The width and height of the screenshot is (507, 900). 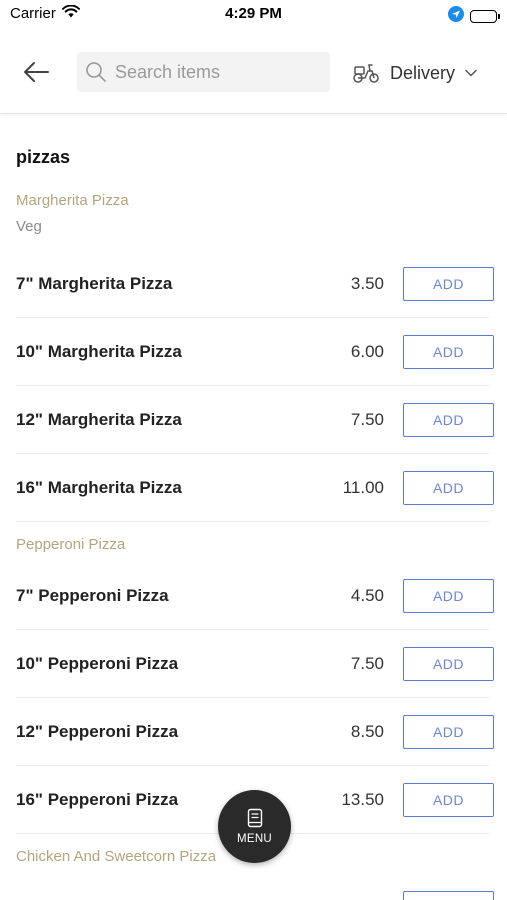 I want to click on menu-item: 10" Pepperoni Pizza 7.50 ADD, so click(x=253, y=664).